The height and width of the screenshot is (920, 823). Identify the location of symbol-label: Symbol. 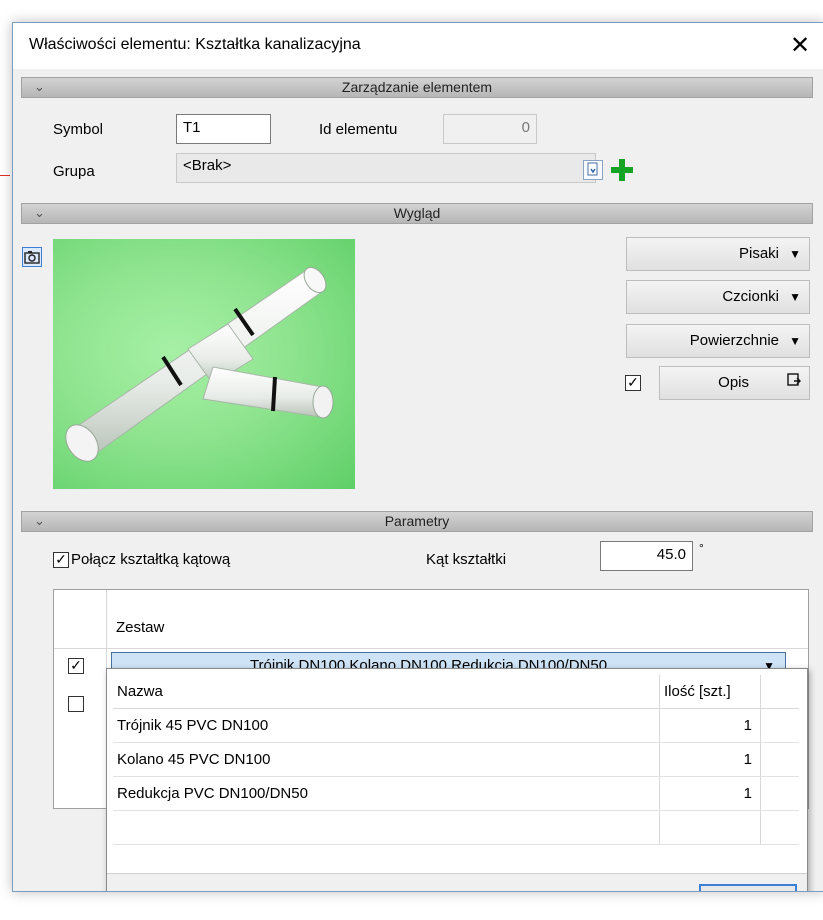
(78, 129).